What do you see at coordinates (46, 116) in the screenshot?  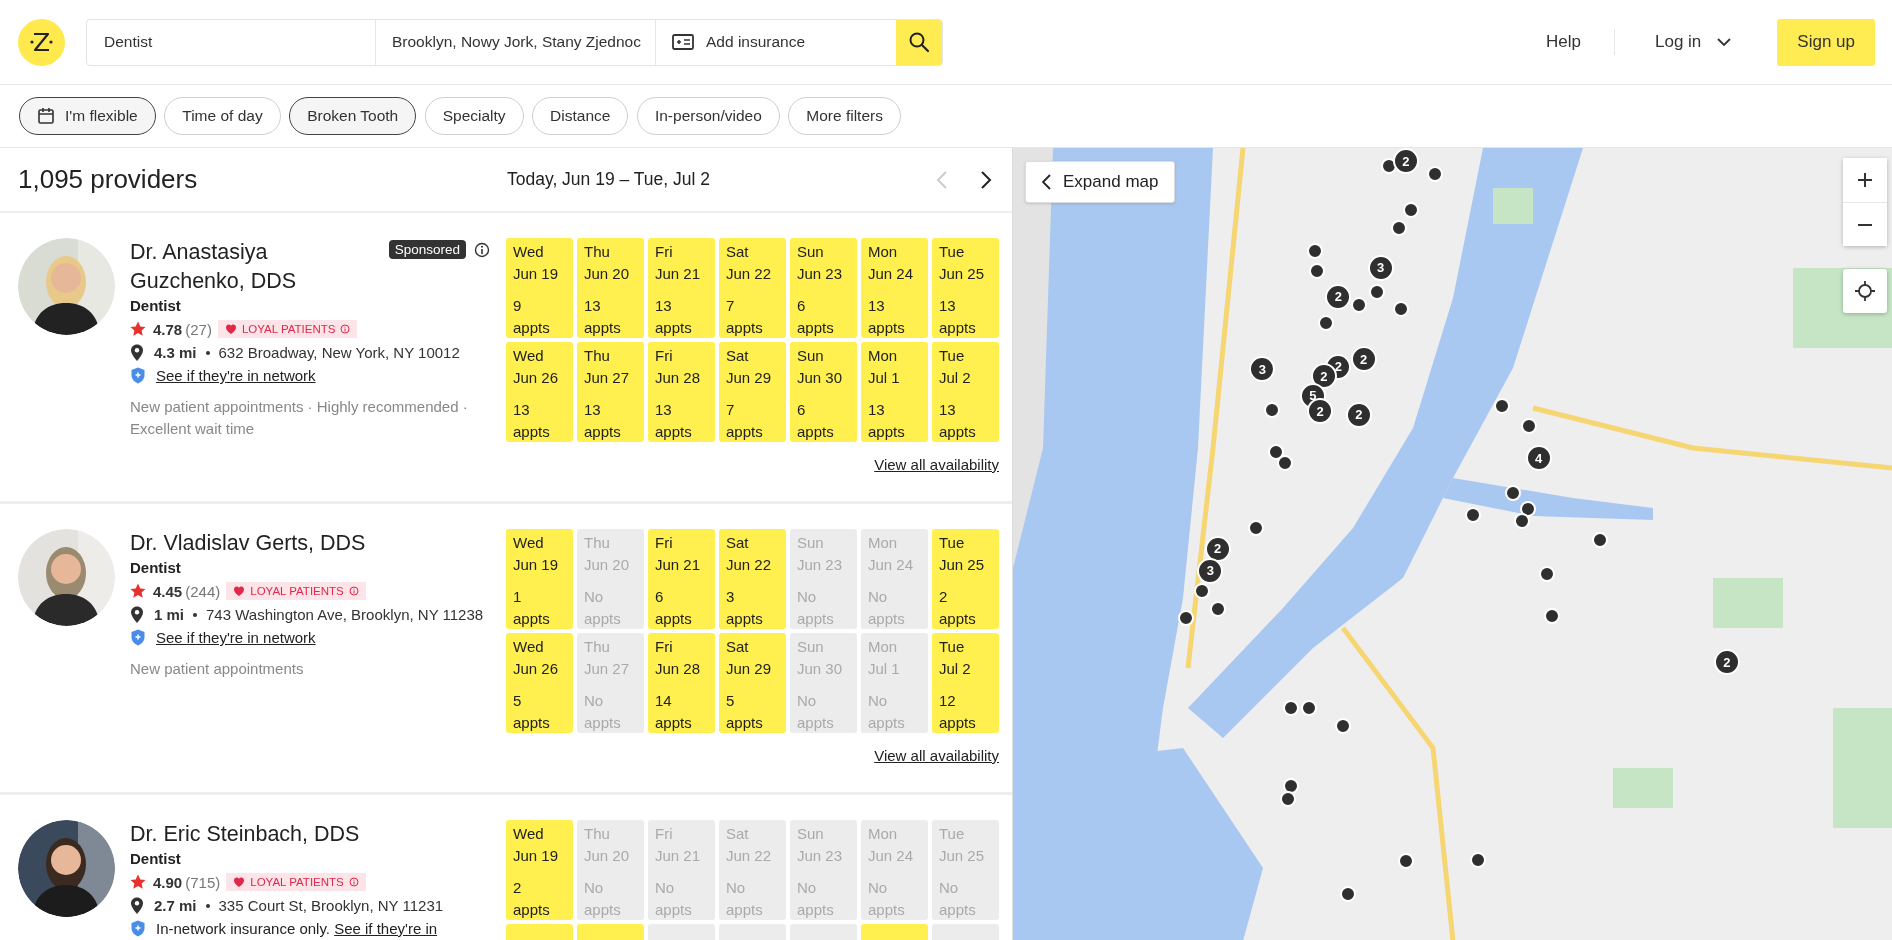 I see `calendar-icon` at bounding box center [46, 116].